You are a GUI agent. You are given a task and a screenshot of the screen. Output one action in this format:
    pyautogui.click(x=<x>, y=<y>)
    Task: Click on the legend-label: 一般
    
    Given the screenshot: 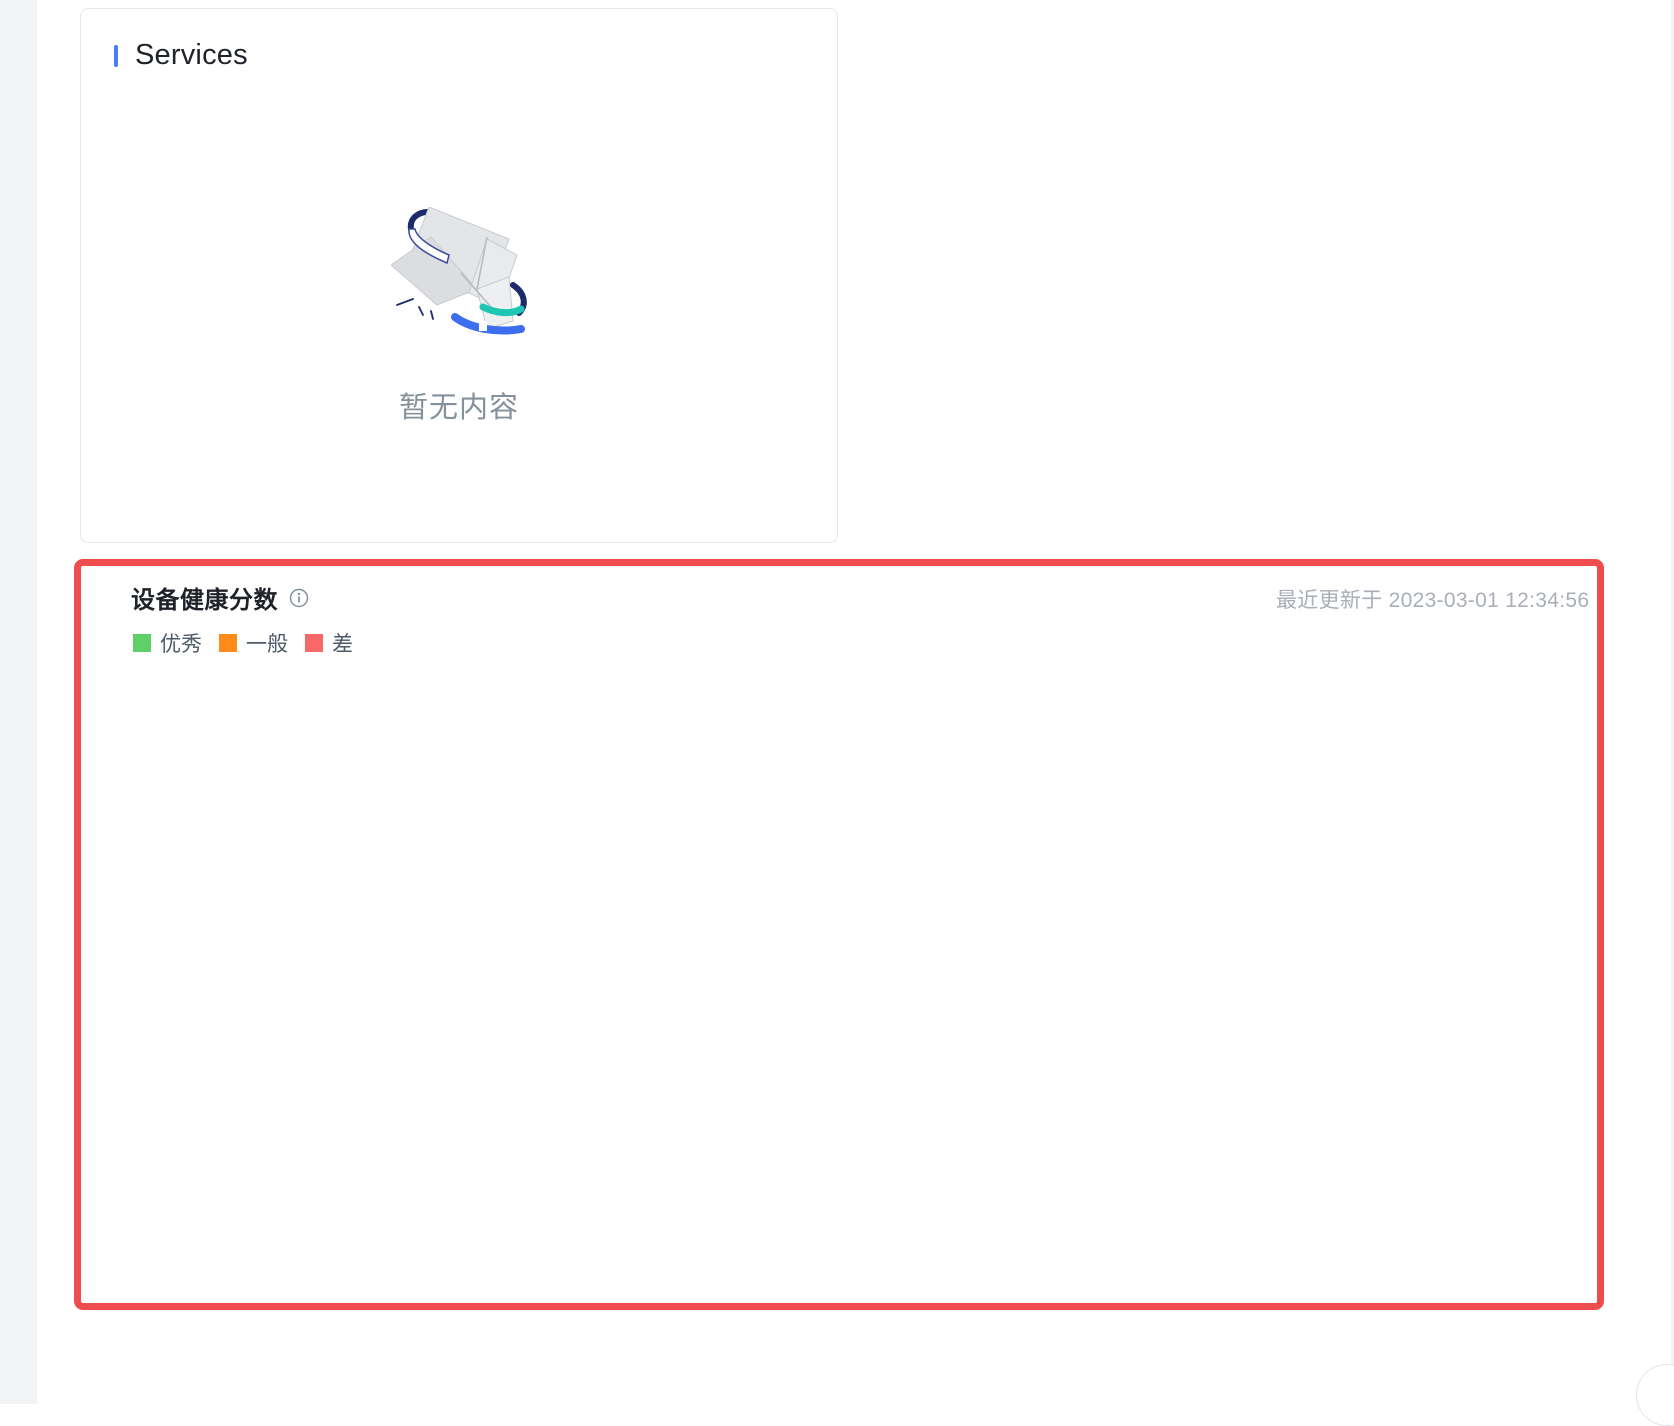 What is the action you would take?
    pyautogui.click(x=267, y=644)
    